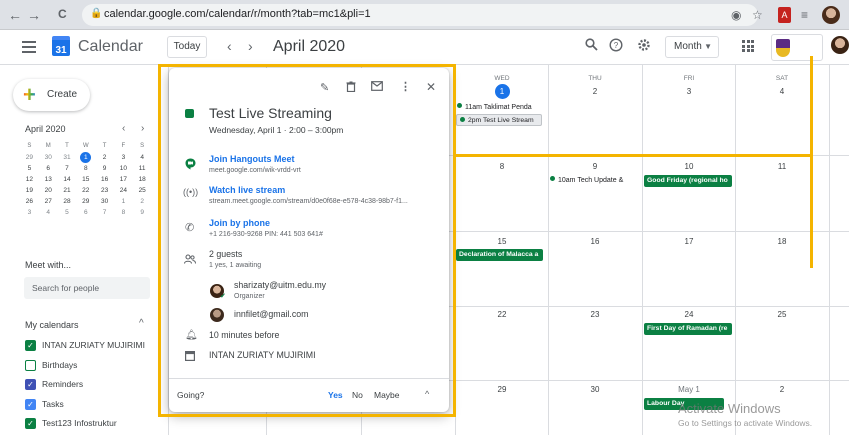  I want to click on account-avatar, so click(840, 45).